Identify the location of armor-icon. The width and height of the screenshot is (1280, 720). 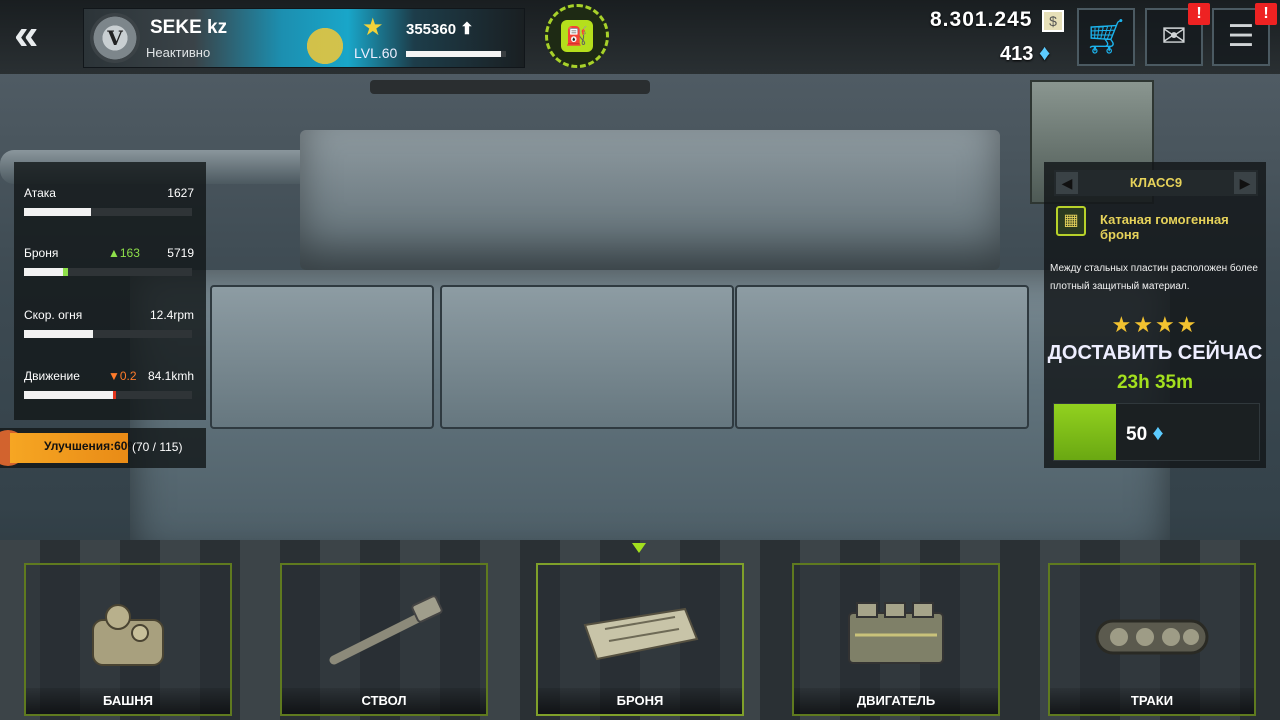
(641, 634).